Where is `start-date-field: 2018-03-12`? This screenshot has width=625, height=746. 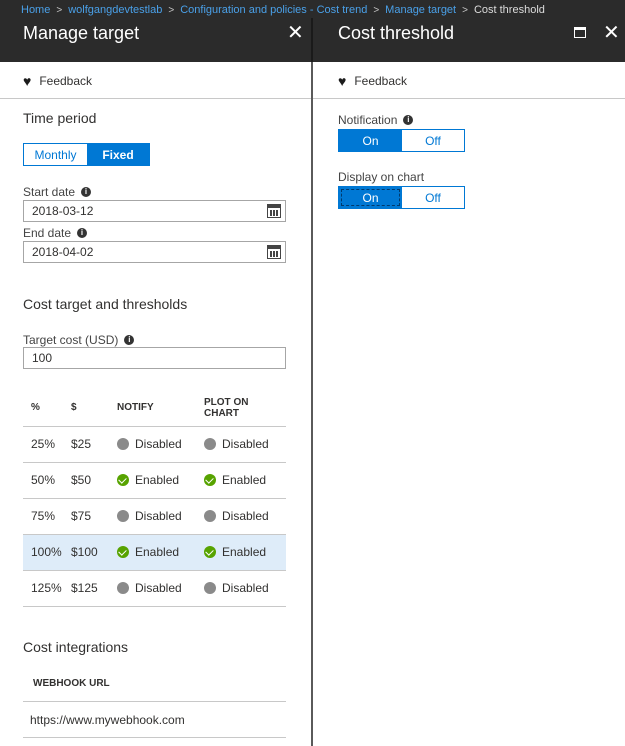 start-date-field: 2018-03-12 is located at coordinates (154, 211).